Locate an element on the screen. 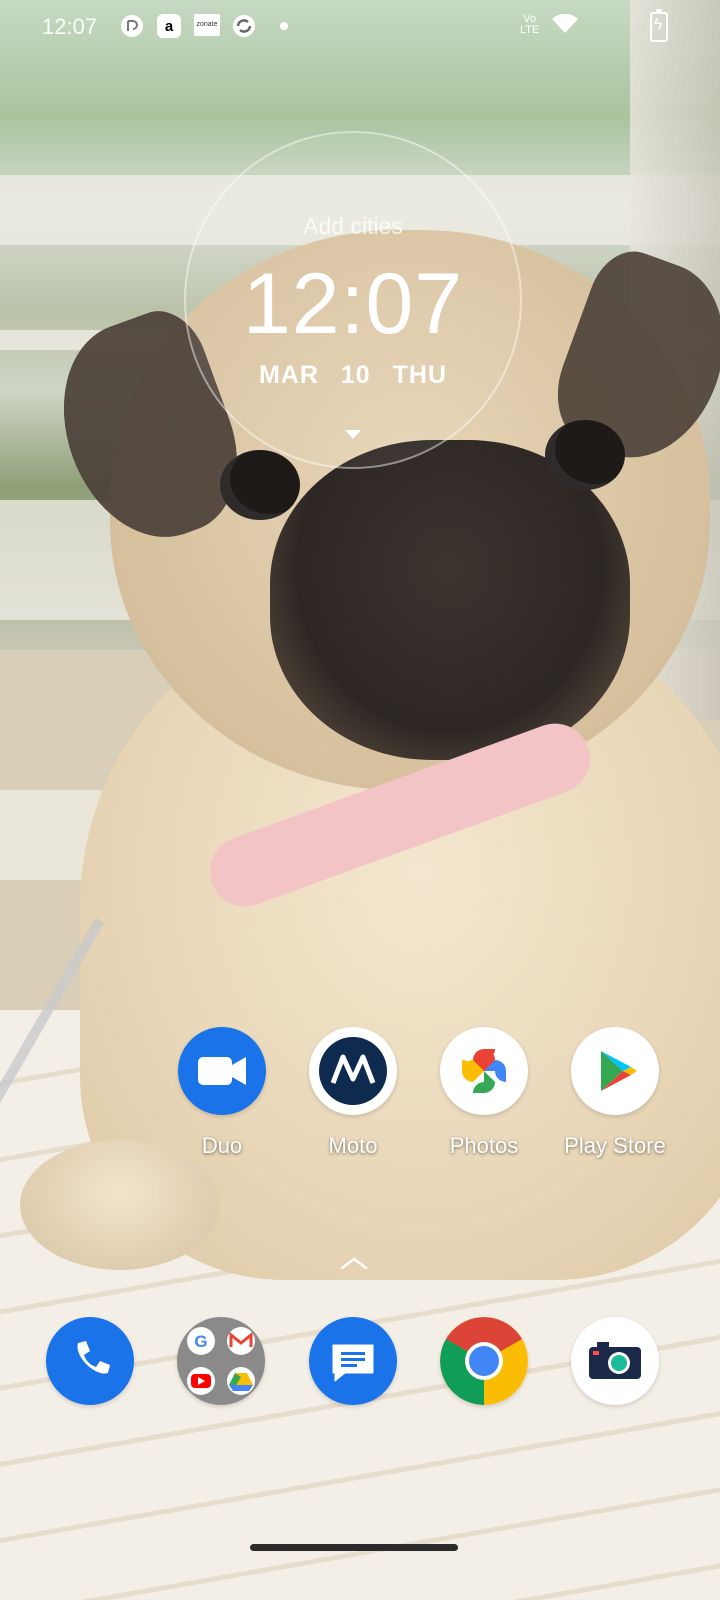 The width and height of the screenshot is (720, 1600). app-label: Photos is located at coordinates (484, 1145).